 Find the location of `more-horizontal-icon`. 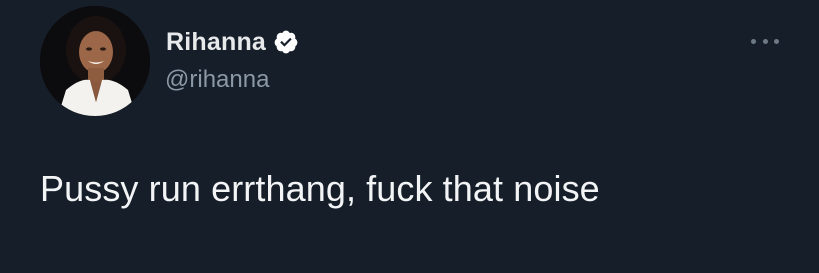

more-horizontal-icon is located at coordinates (765, 41).